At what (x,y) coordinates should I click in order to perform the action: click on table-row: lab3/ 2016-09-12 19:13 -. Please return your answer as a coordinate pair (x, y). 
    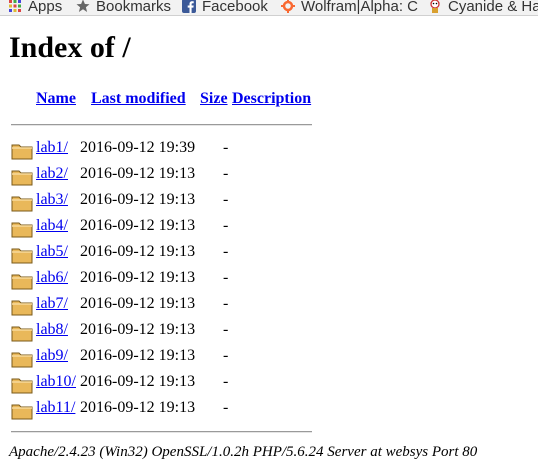
    Looking at the image, I should click on (166, 202).